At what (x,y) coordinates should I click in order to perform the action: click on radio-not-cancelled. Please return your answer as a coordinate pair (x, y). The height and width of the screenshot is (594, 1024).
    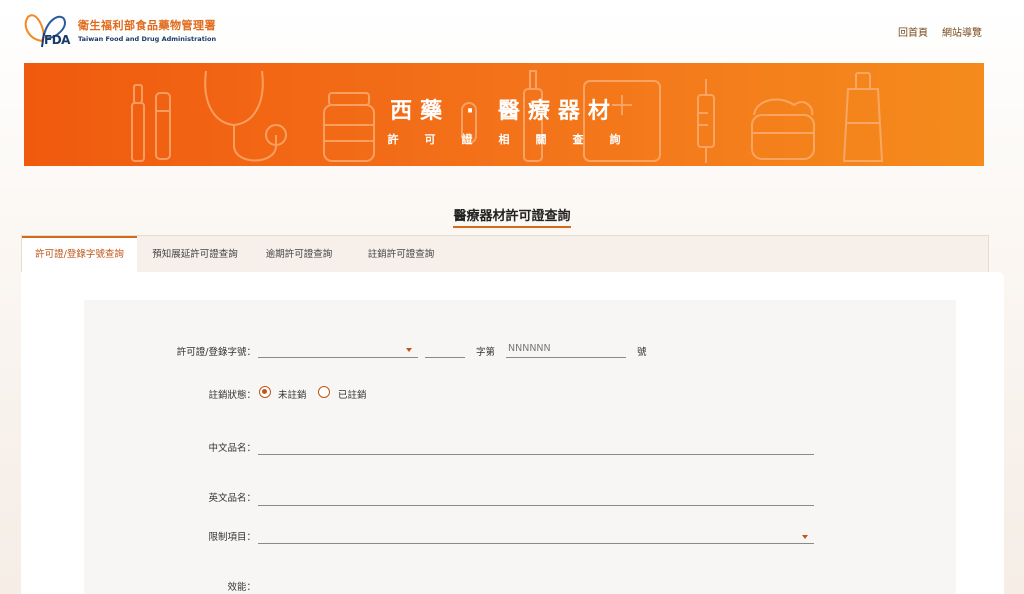
    Looking at the image, I should click on (265, 392).